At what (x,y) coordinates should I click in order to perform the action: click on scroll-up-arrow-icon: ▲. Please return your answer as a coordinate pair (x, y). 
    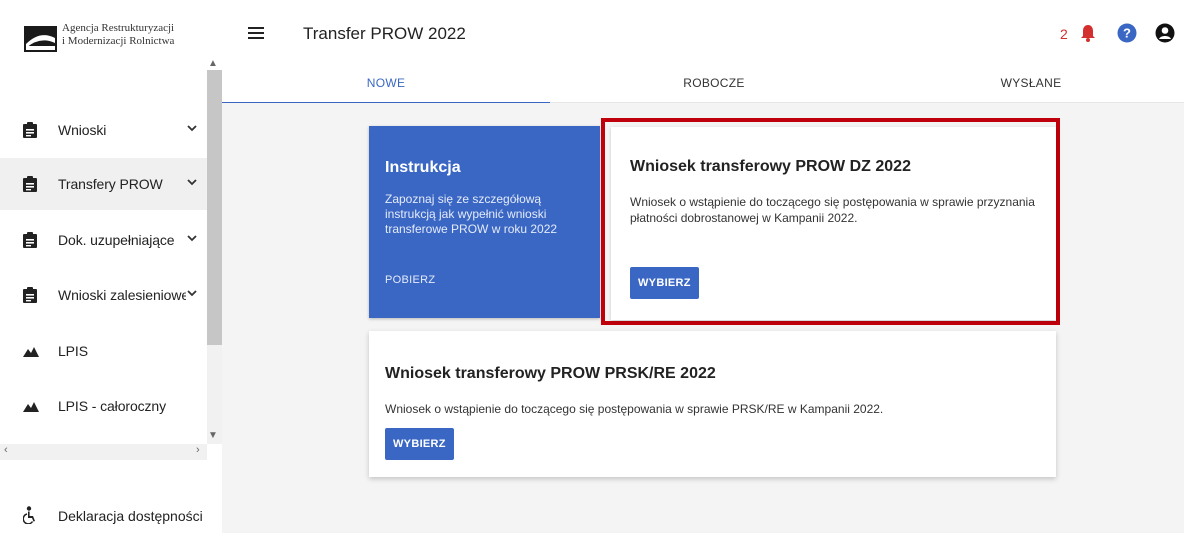
    Looking at the image, I should click on (213, 63).